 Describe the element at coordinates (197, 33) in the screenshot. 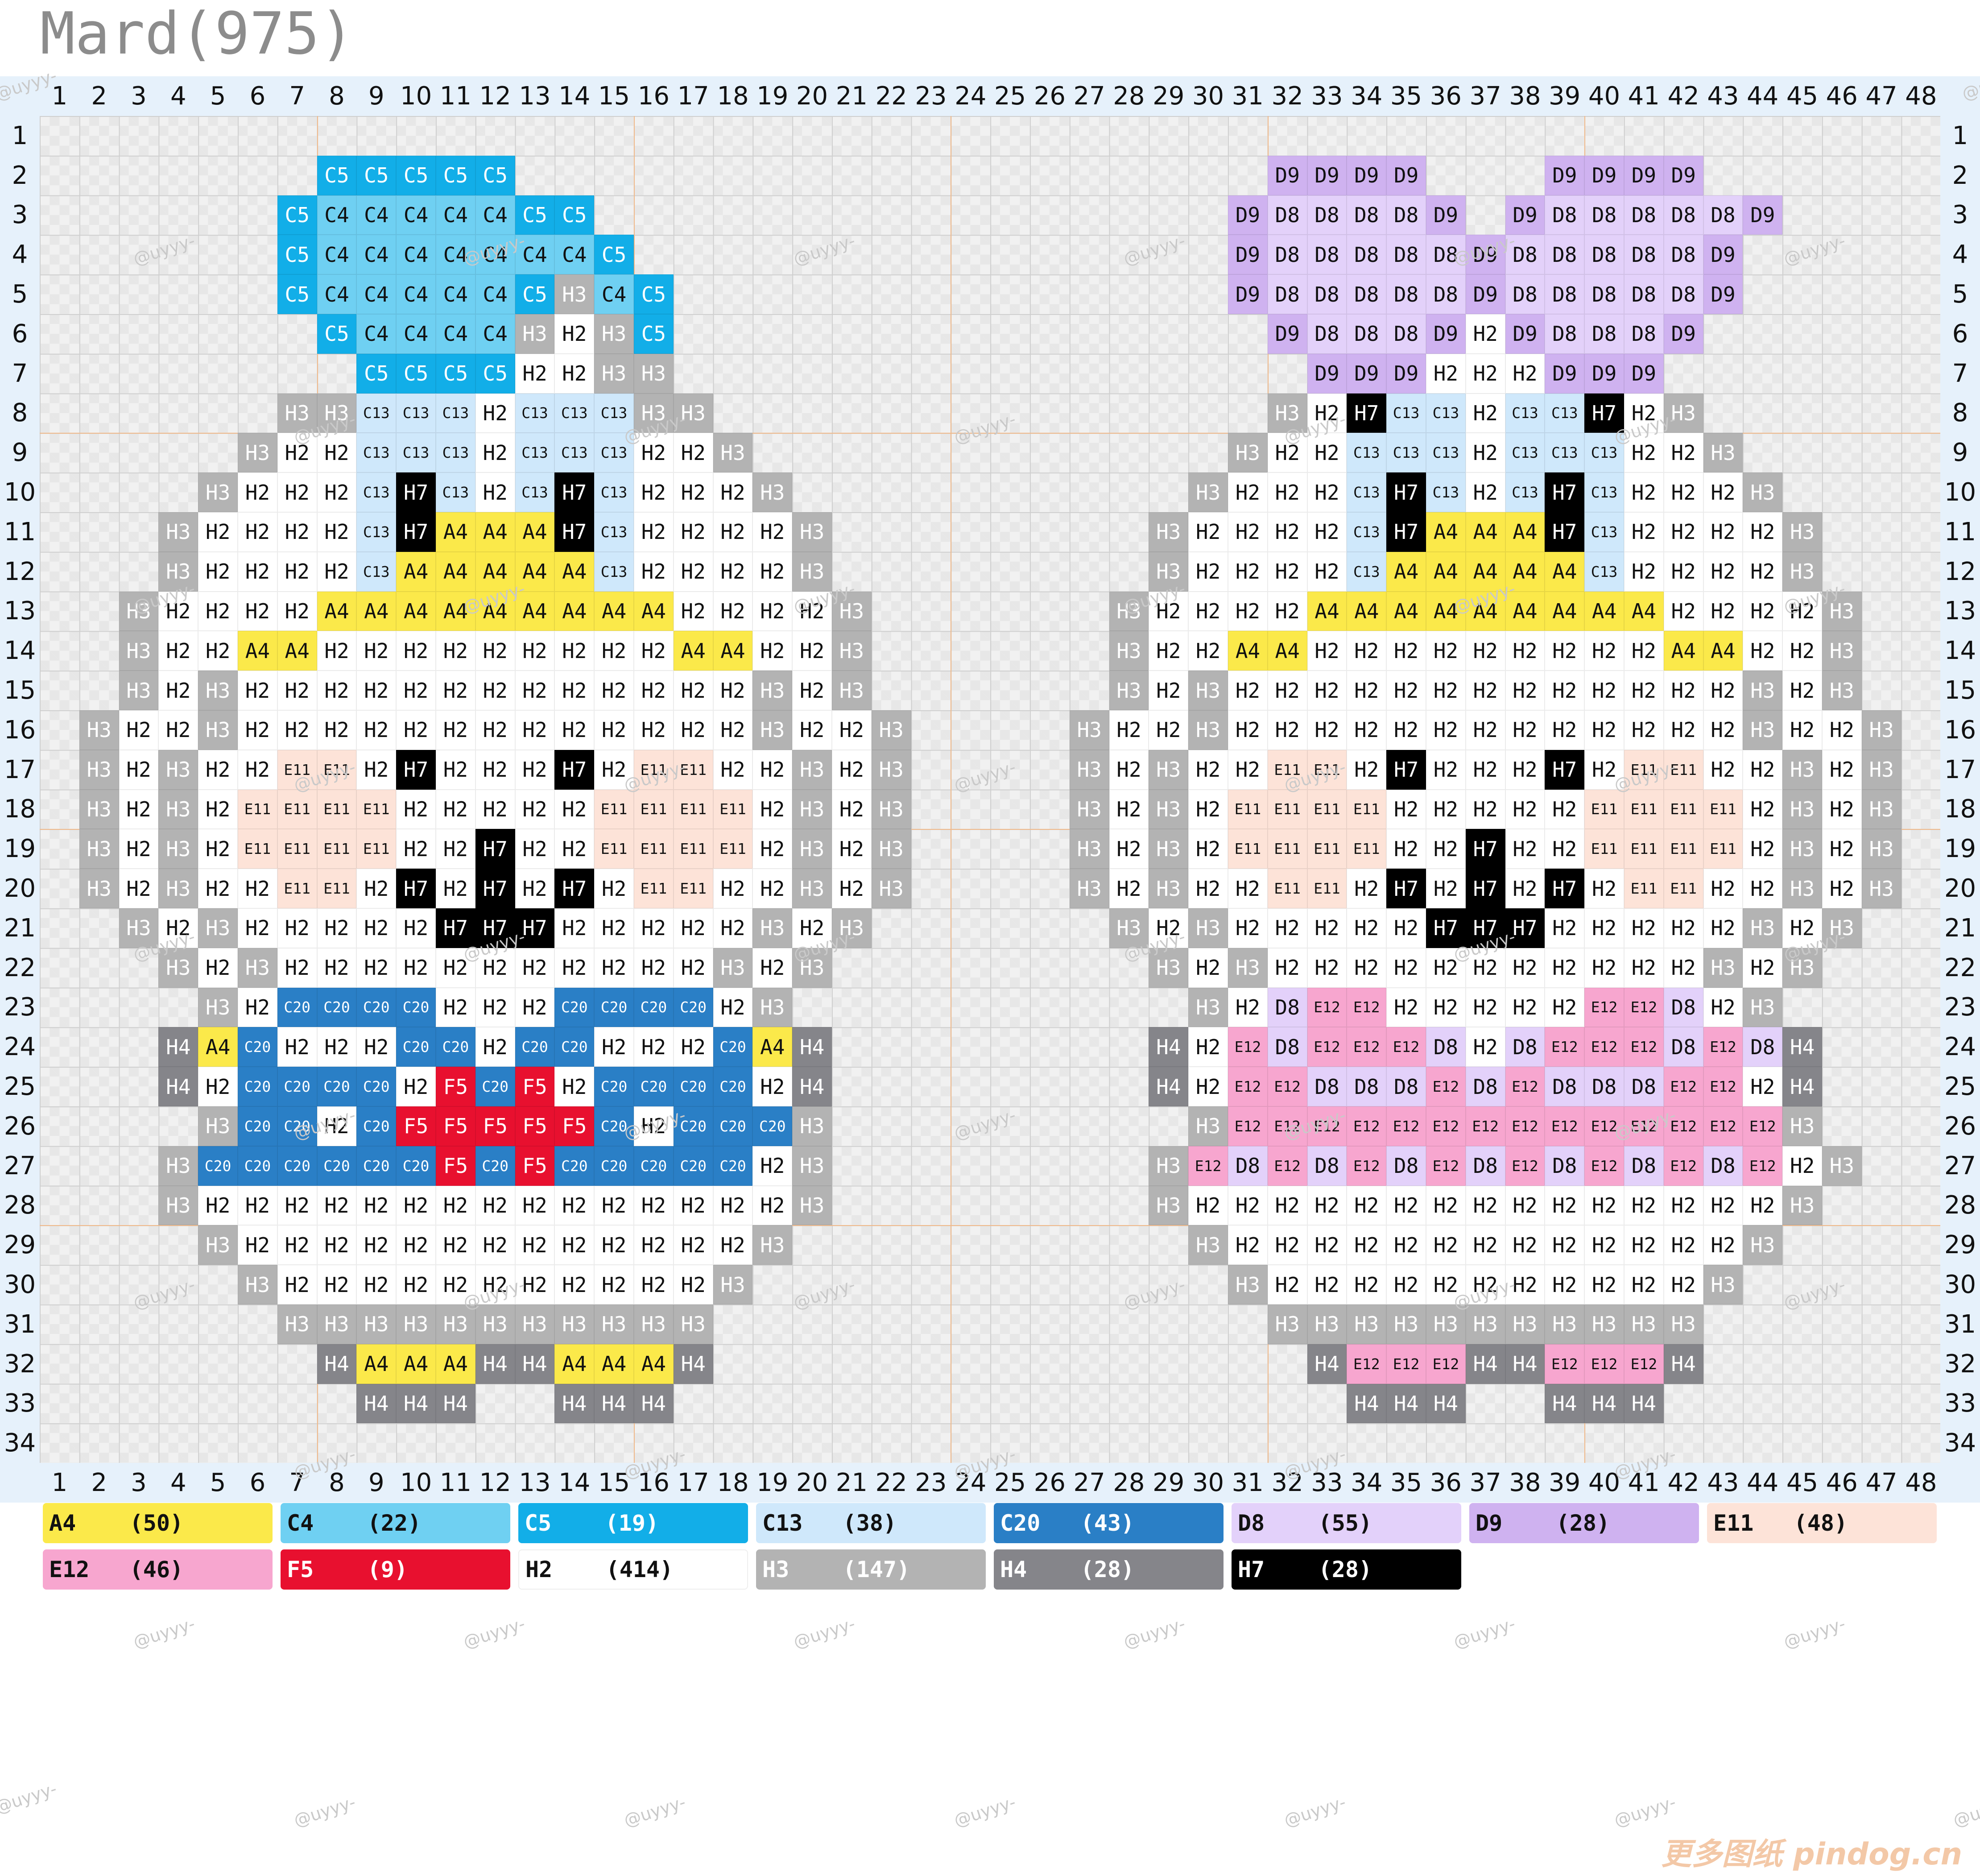

I see `pattern-title: Mard(975)` at that location.